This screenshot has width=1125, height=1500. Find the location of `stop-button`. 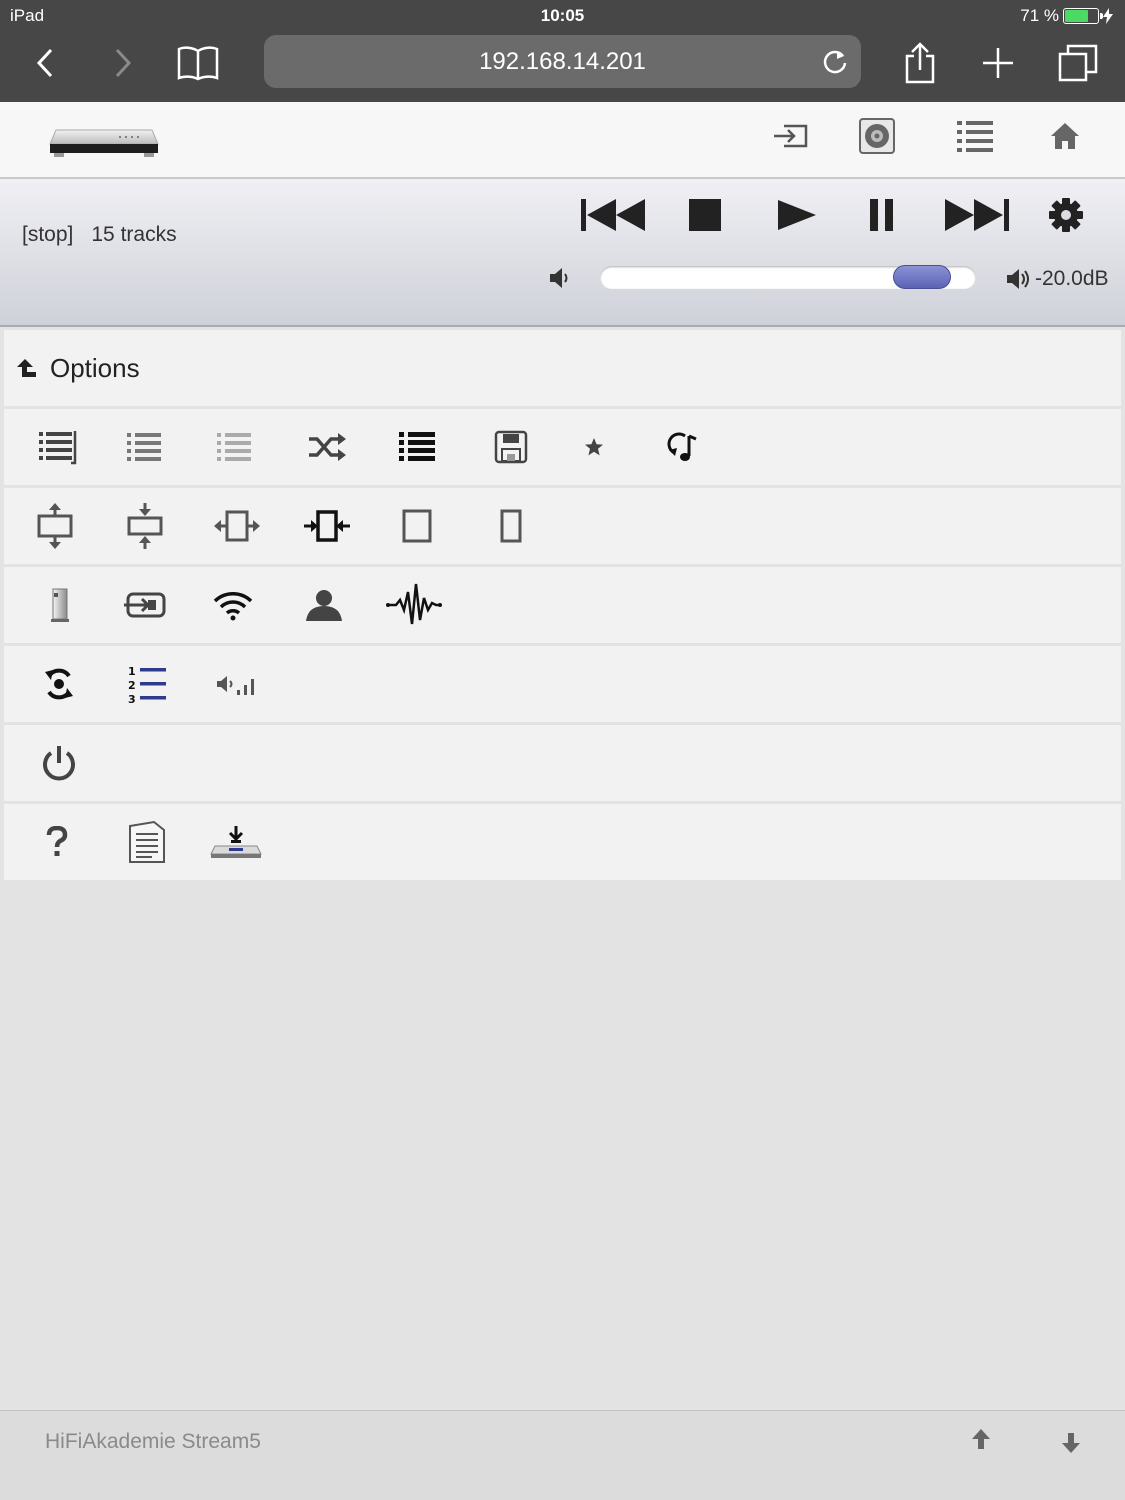

stop-button is located at coordinates (705, 215).